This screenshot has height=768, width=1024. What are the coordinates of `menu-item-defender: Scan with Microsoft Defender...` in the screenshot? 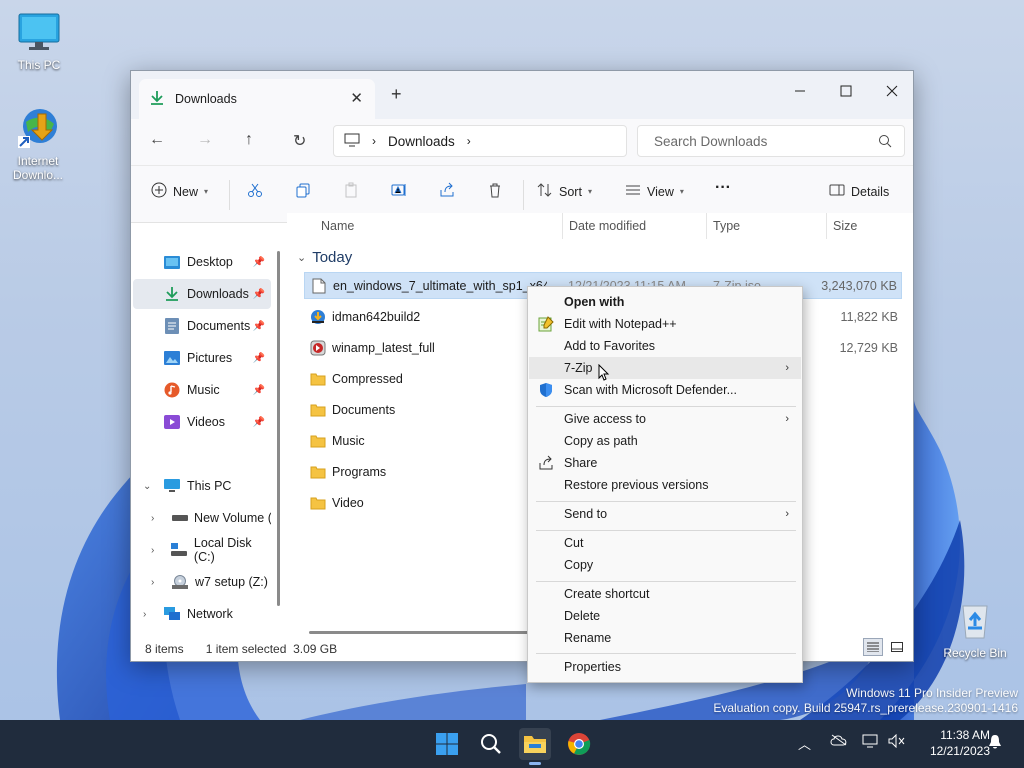 It's located at (665, 390).